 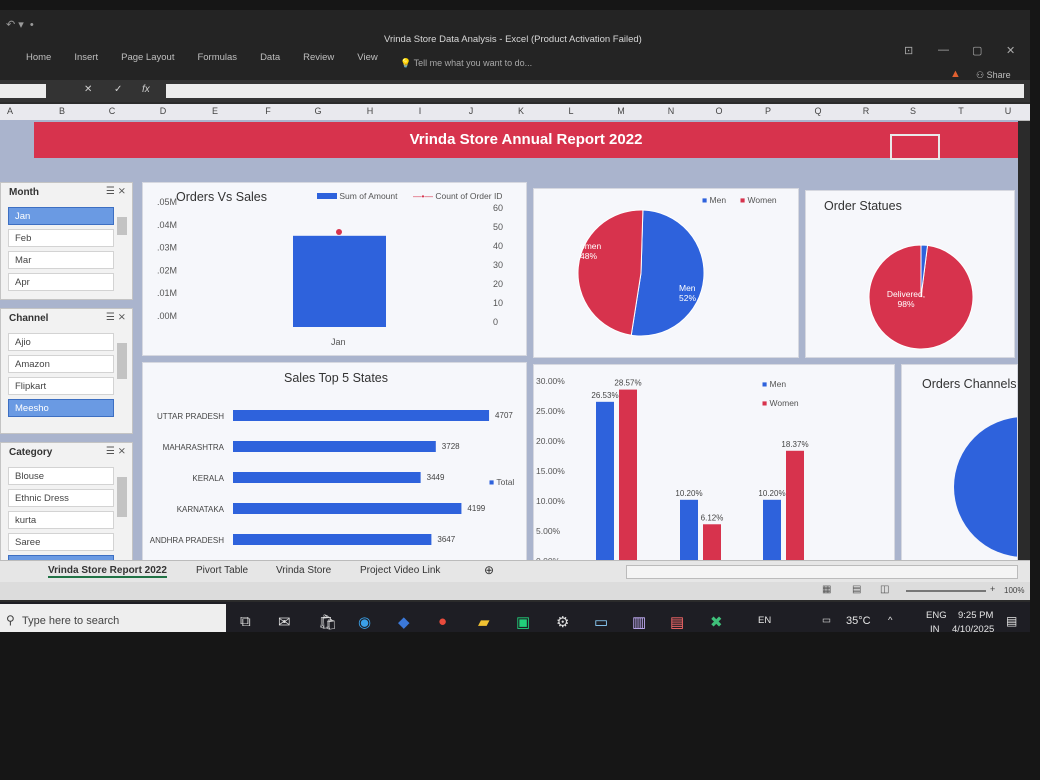 I want to click on zoom-in-icon: +, so click(x=992, y=589).